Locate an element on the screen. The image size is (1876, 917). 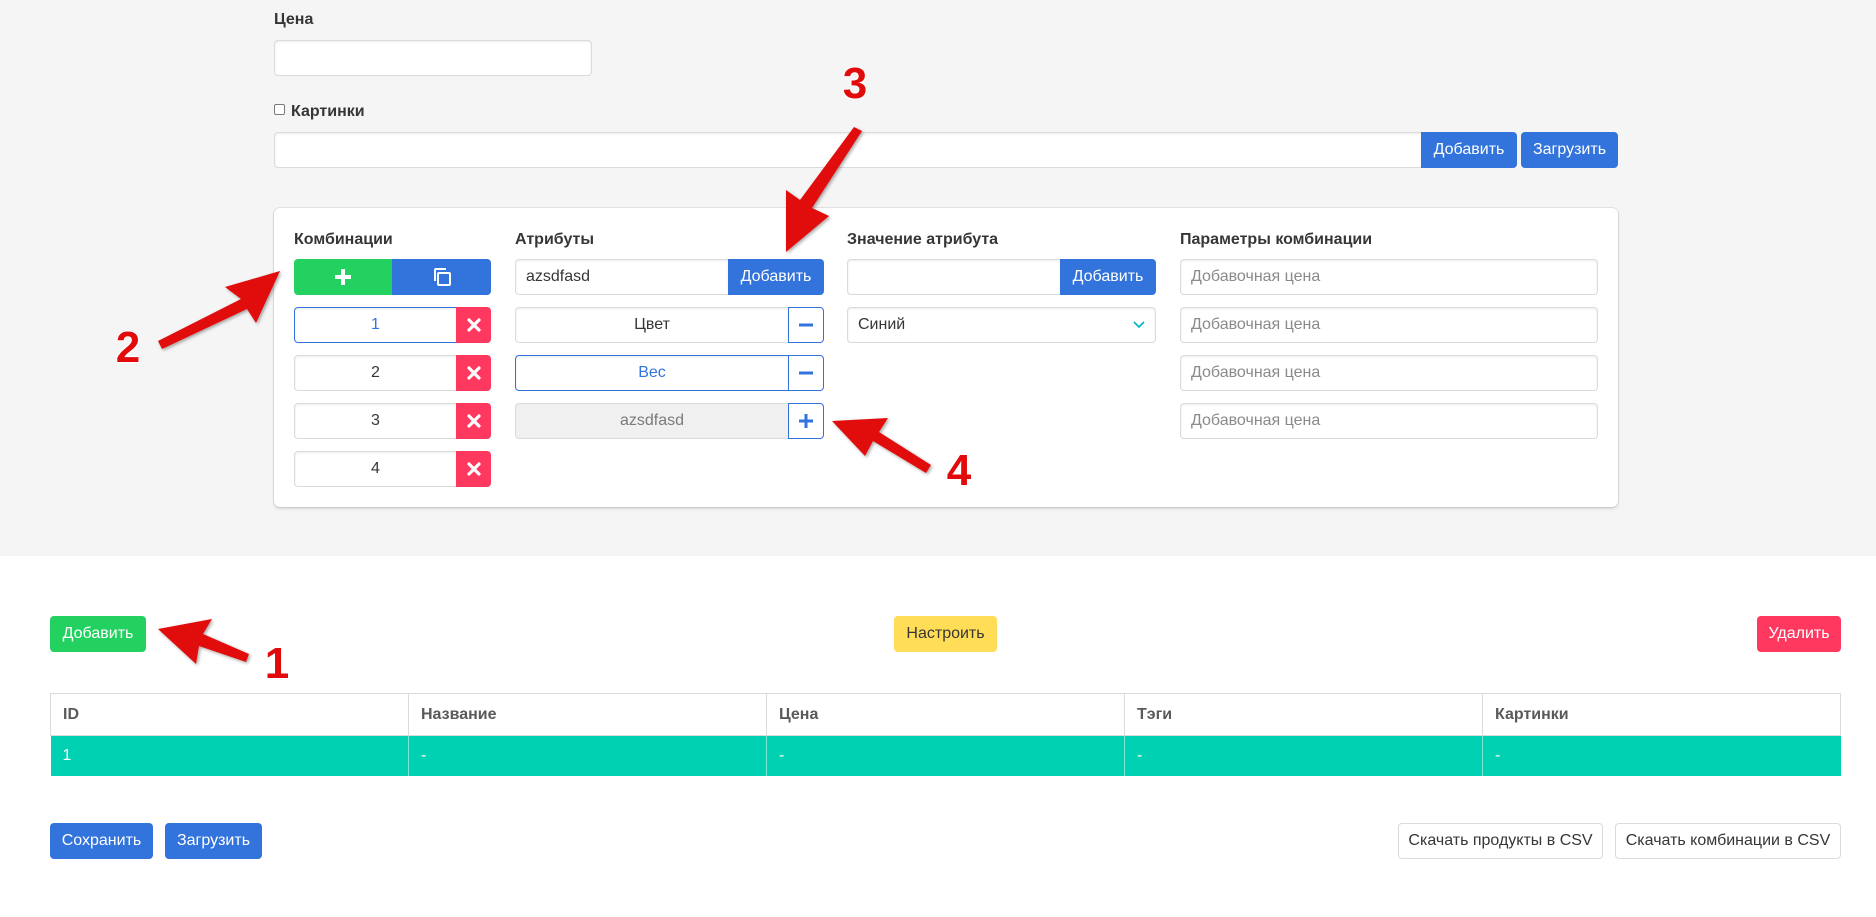
annotation-number: 3 is located at coordinates (855, 83).